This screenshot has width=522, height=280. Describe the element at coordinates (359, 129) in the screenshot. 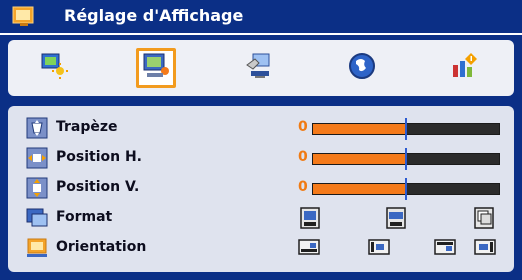

I see `trapeze-slider-fill` at that location.